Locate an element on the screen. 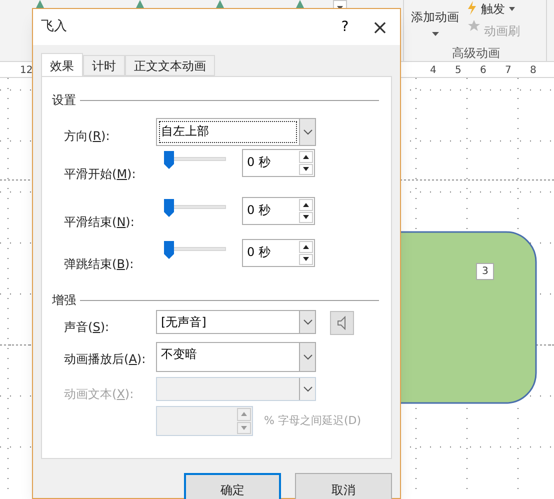  field-label: 动画文本(X): is located at coordinates (99, 394).